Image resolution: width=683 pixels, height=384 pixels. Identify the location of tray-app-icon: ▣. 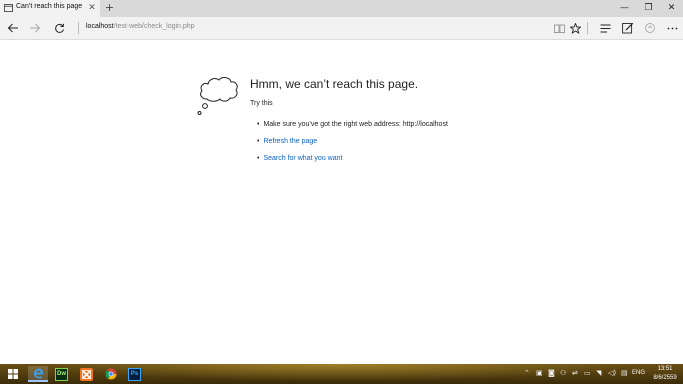
(539, 373).